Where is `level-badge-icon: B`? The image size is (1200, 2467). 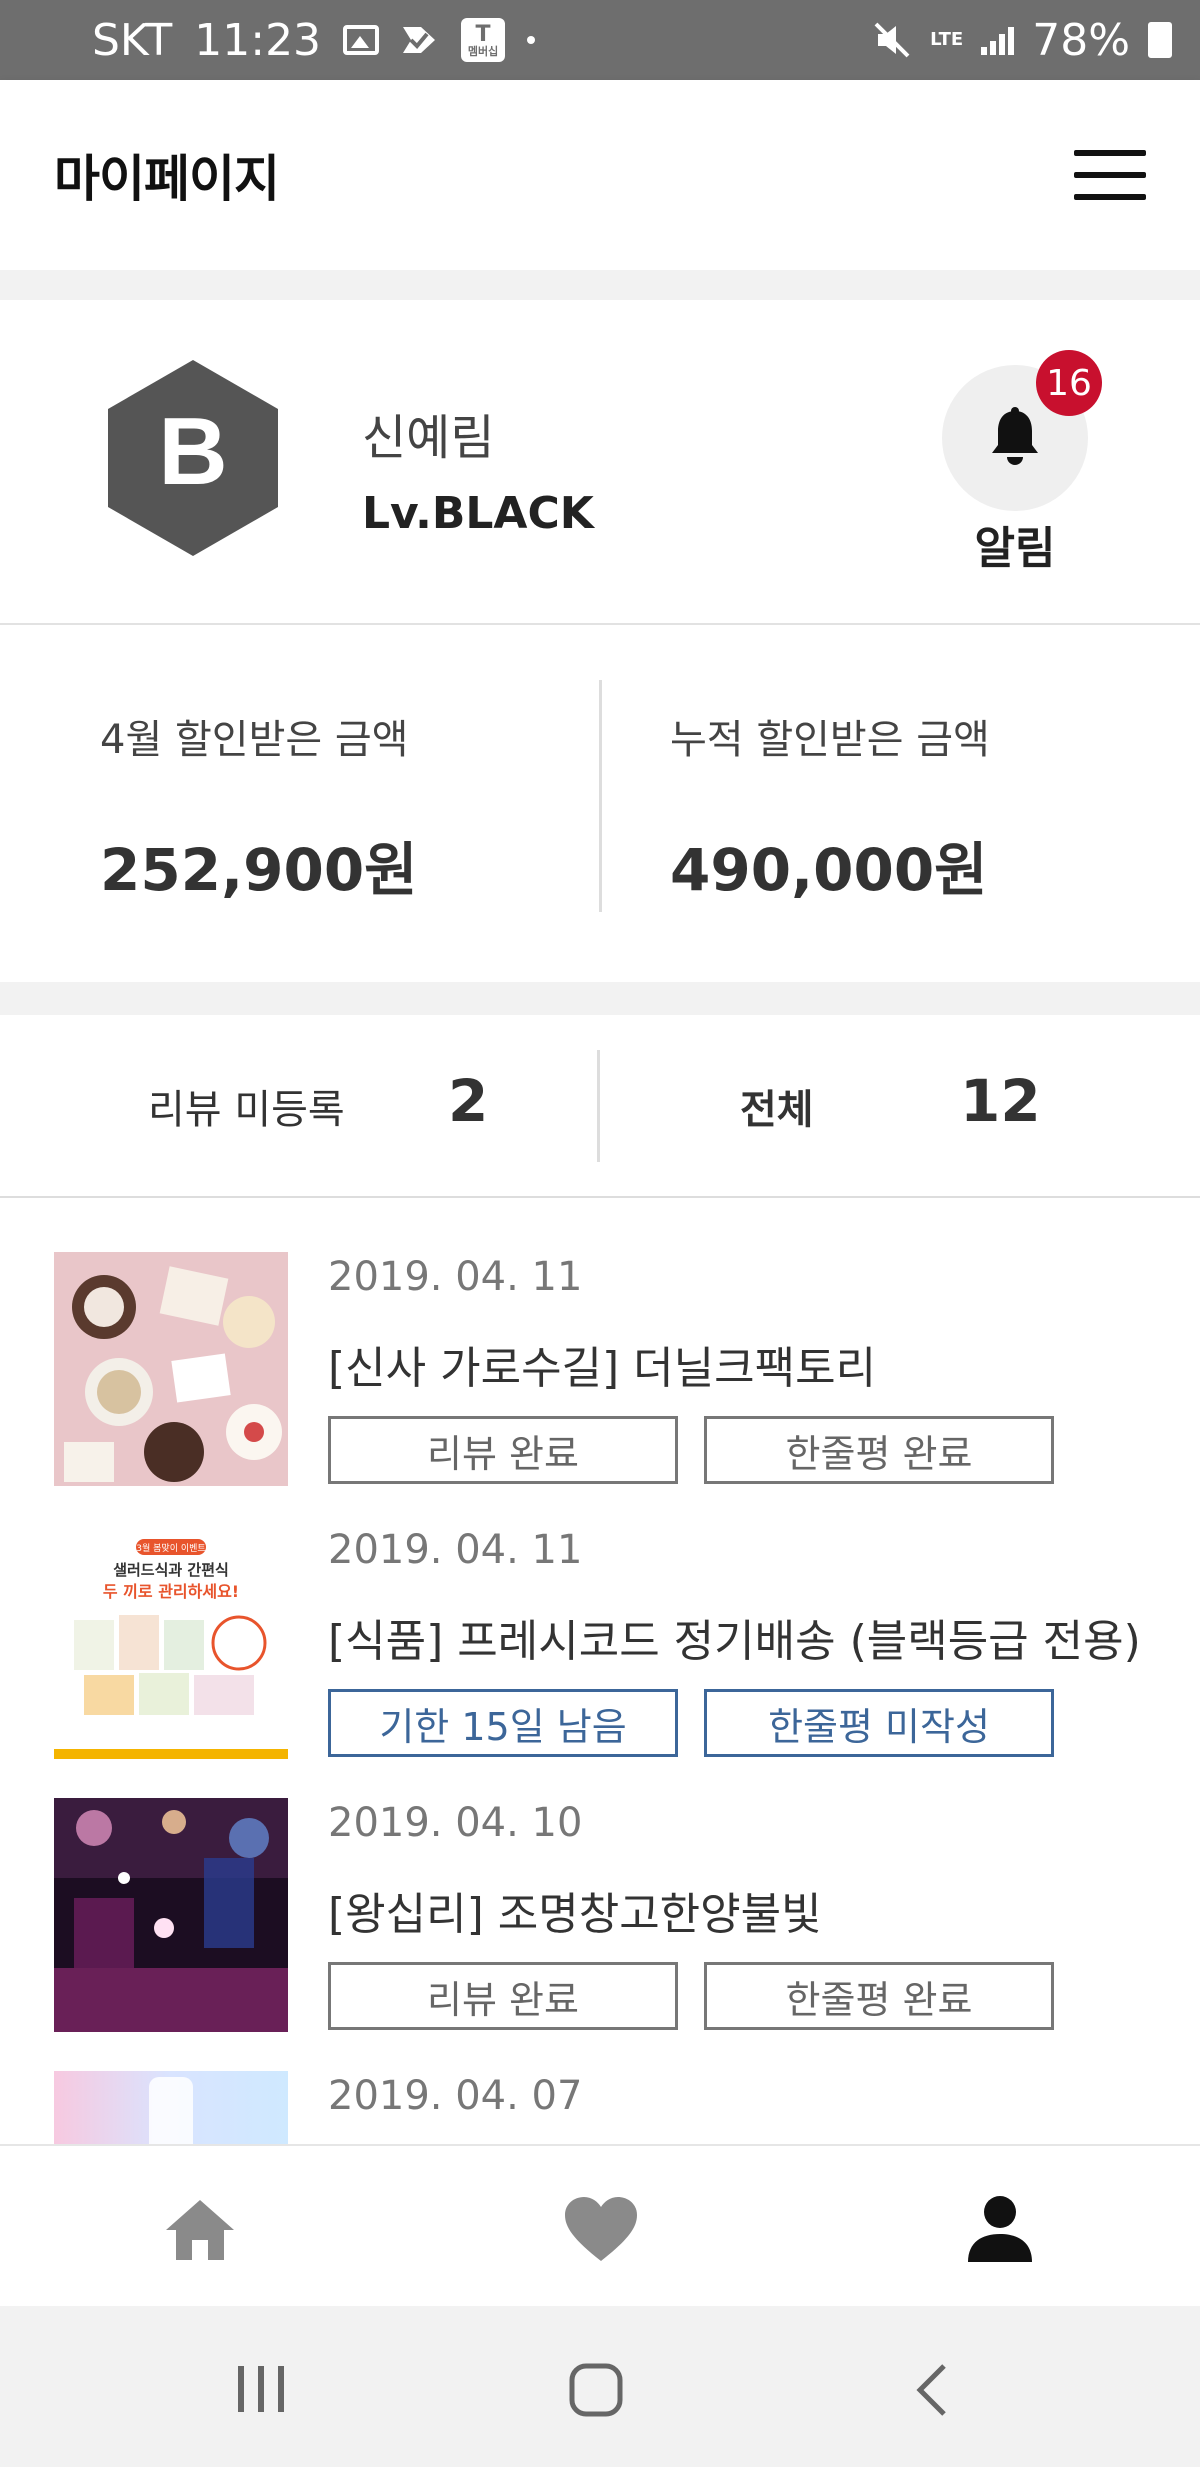 level-badge-icon: B is located at coordinates (193, 458).